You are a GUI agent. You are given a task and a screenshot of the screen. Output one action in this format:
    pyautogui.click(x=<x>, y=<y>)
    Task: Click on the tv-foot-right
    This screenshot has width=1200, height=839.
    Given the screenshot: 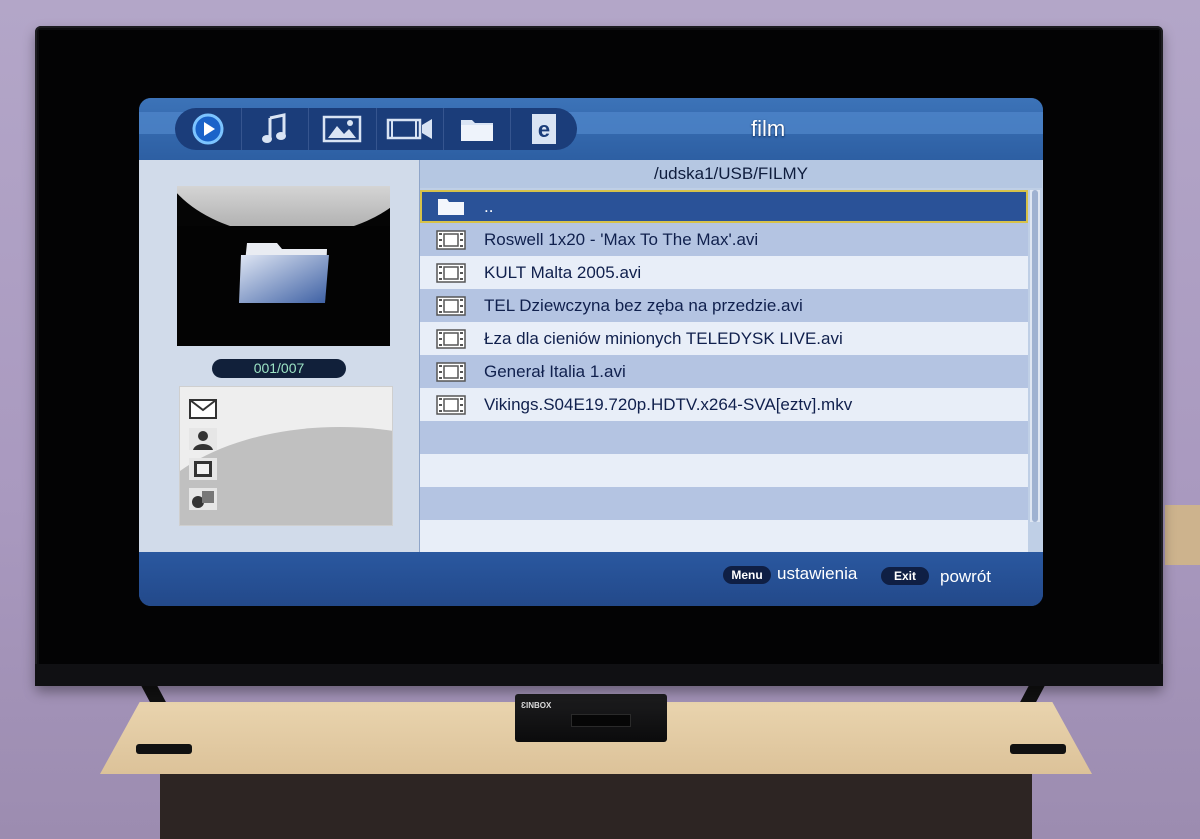 What is the action you would take?
    pyautogui.click(x=1038, y=749)
    